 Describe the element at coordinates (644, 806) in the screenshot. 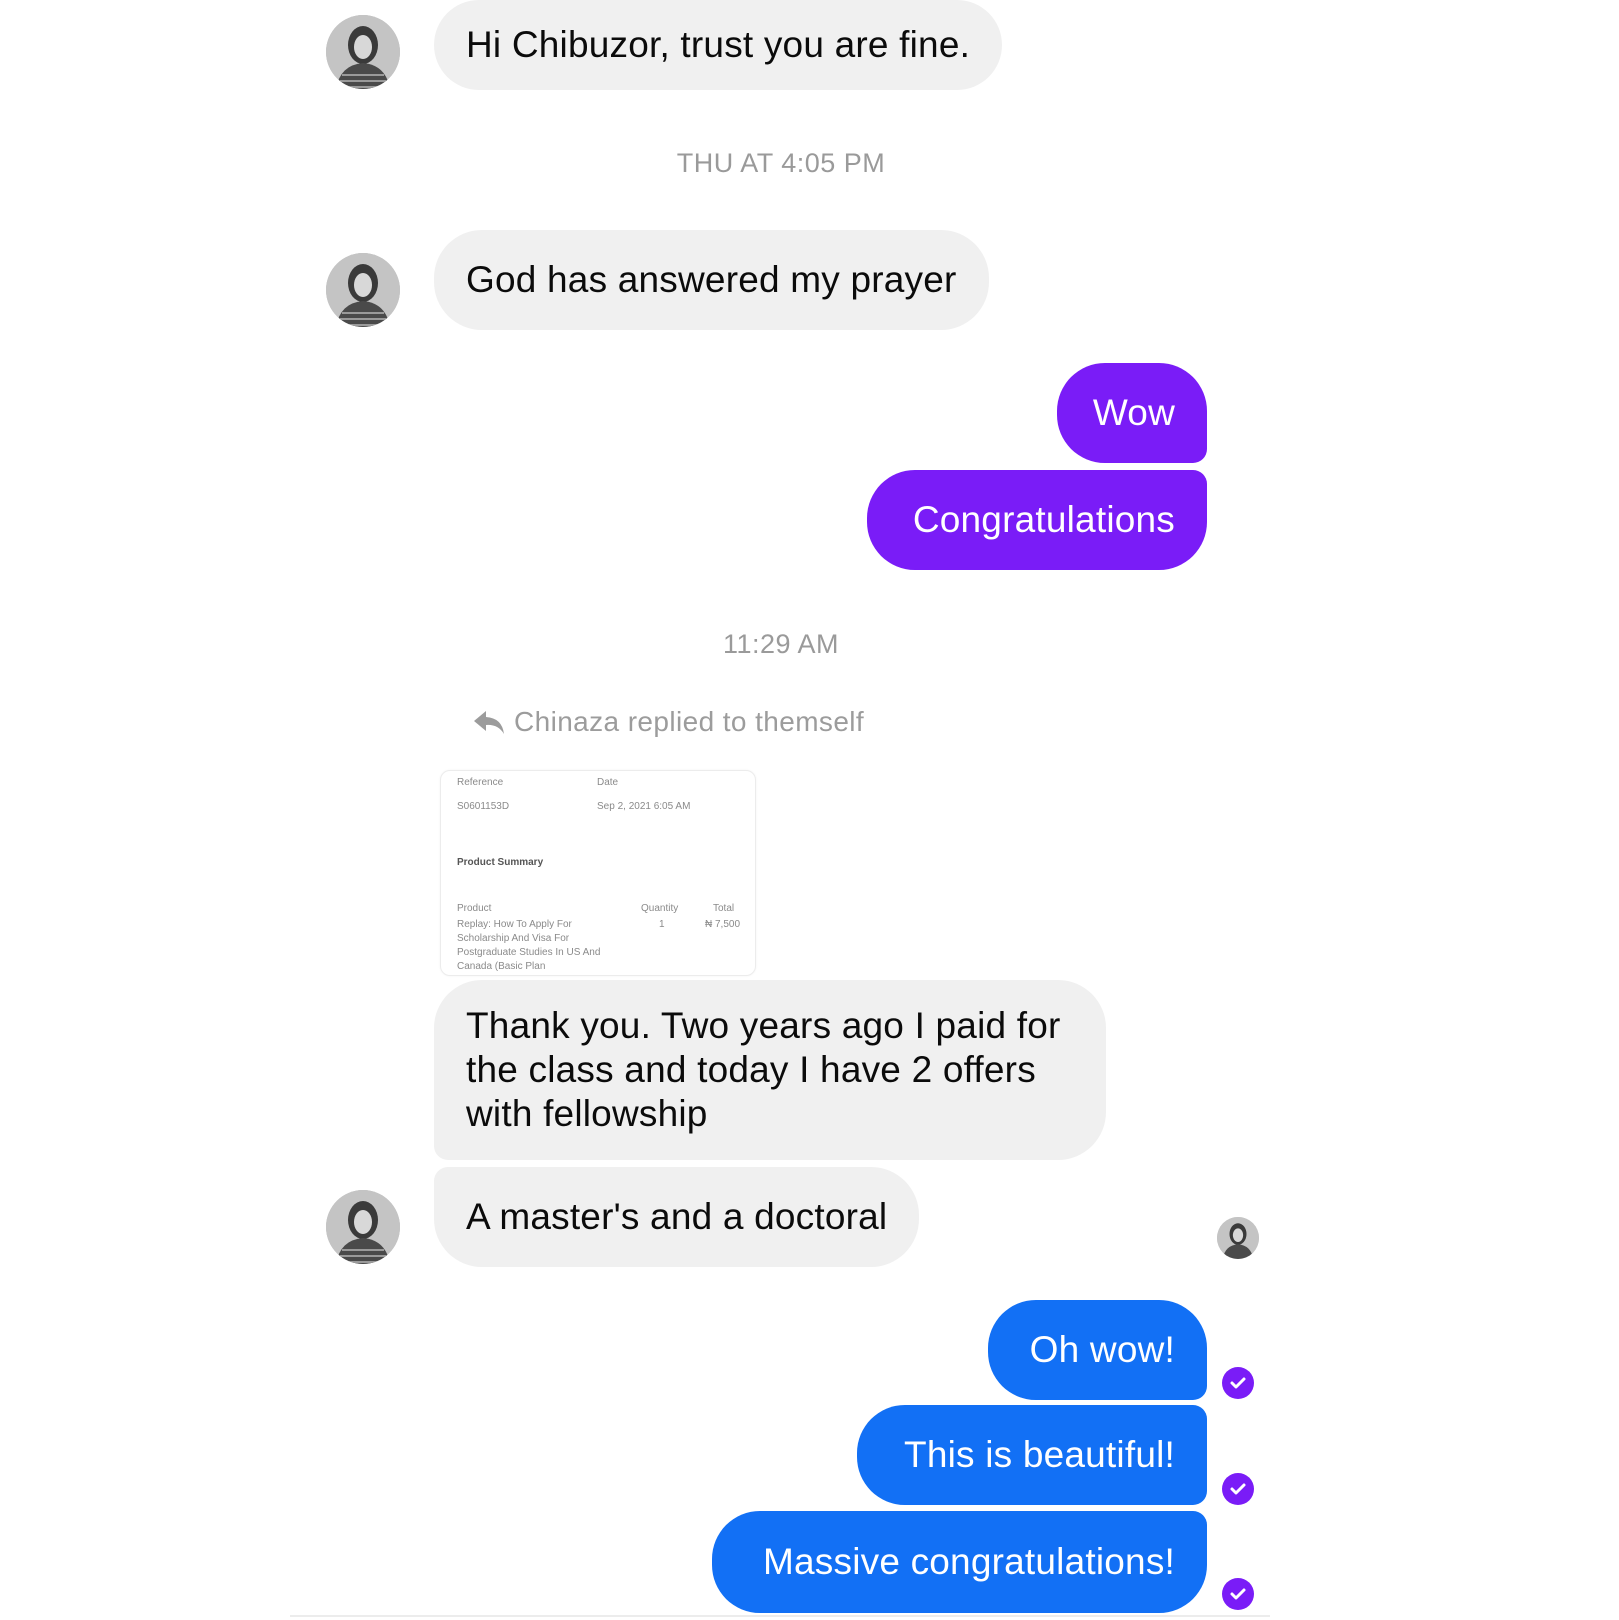

I see `date-value: Sep 2, 2021 6:05 AM` at that location.